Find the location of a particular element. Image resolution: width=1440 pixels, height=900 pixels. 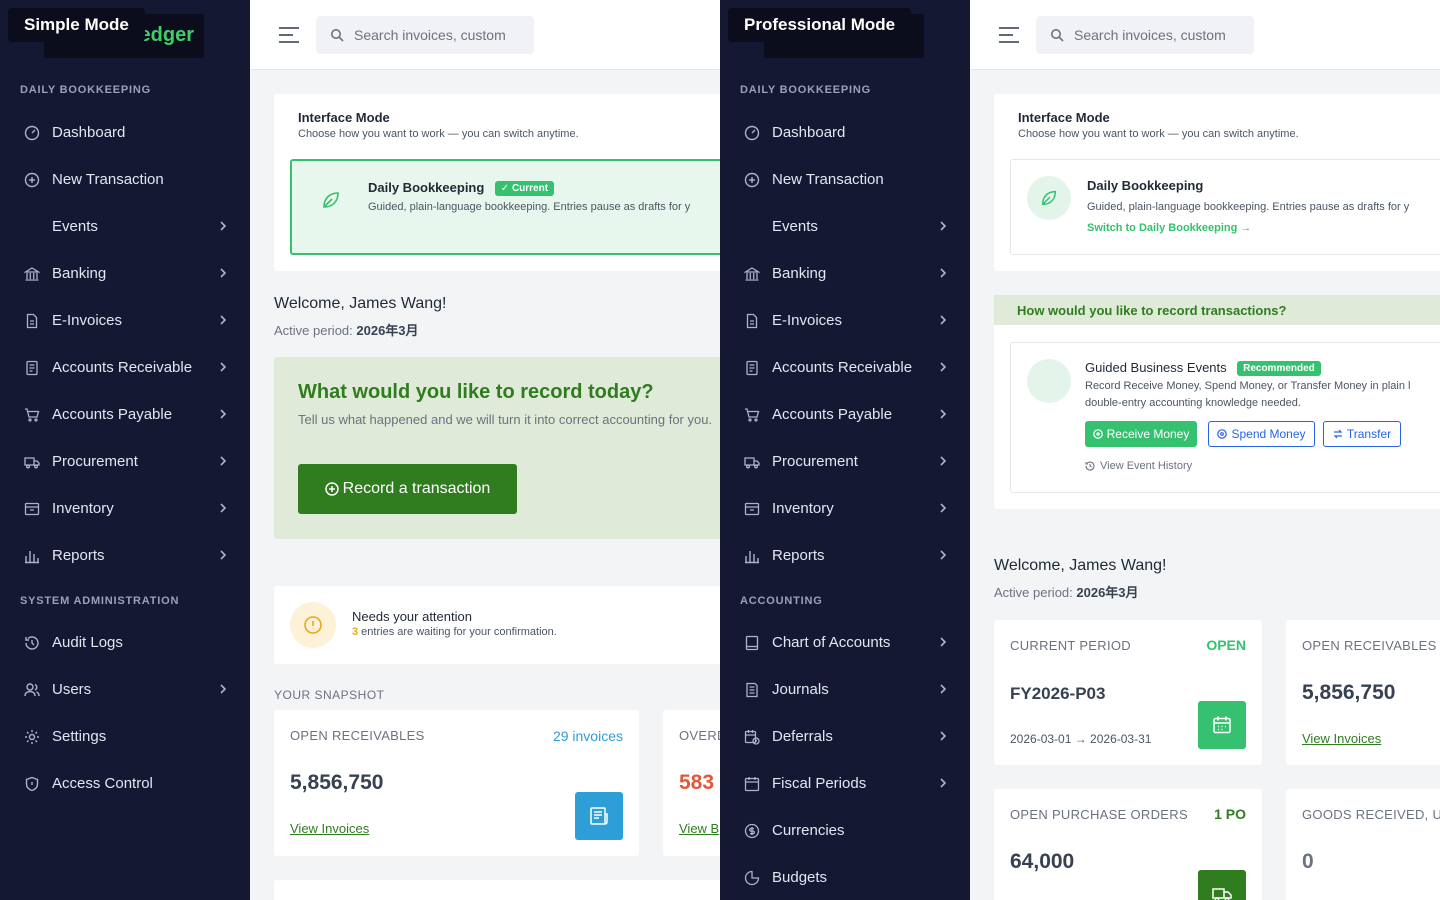

transfer-button: Transfer is located at coordinates (1362, 434).